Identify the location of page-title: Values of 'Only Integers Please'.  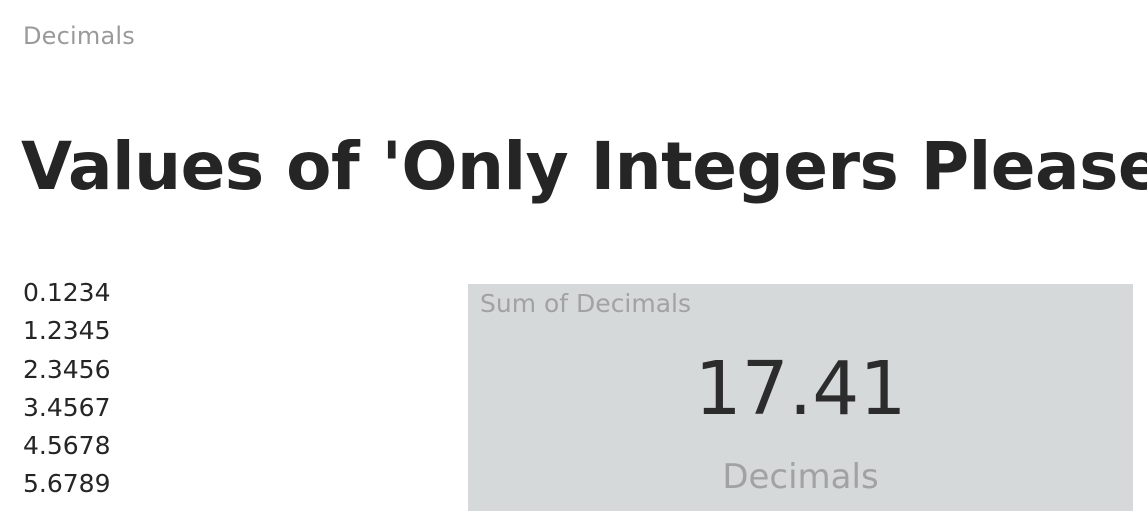
(584, 166).